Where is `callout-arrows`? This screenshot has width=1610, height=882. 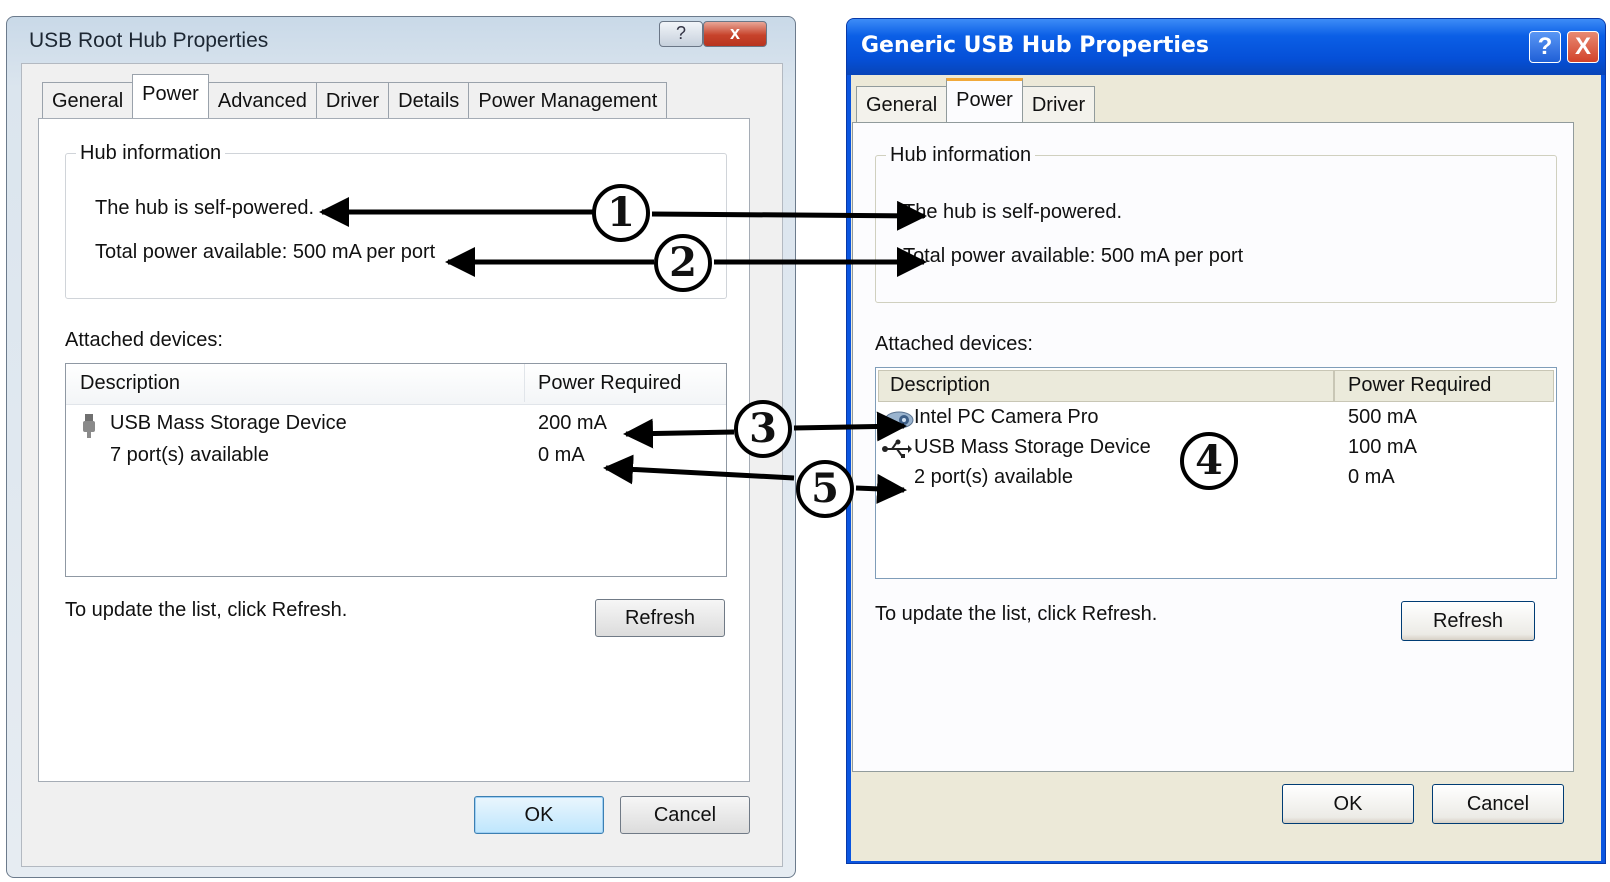 callout-arrows is located at coordinates (623, 350).